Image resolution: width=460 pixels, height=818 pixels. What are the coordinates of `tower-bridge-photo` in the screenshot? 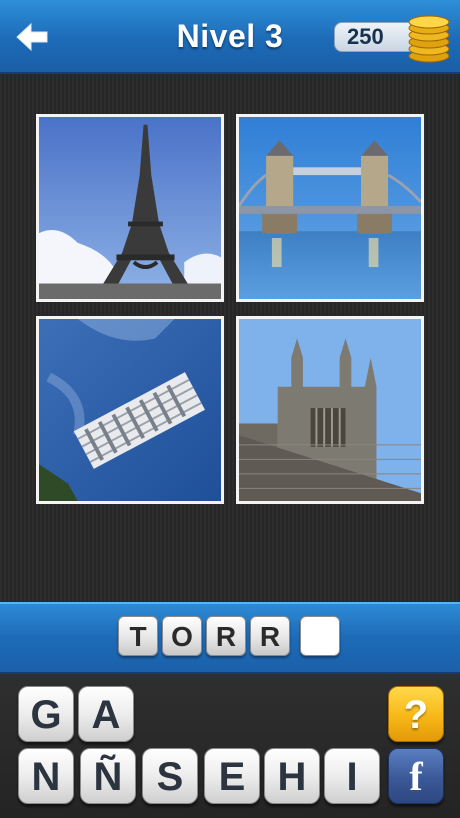 It's located at (330, 208).